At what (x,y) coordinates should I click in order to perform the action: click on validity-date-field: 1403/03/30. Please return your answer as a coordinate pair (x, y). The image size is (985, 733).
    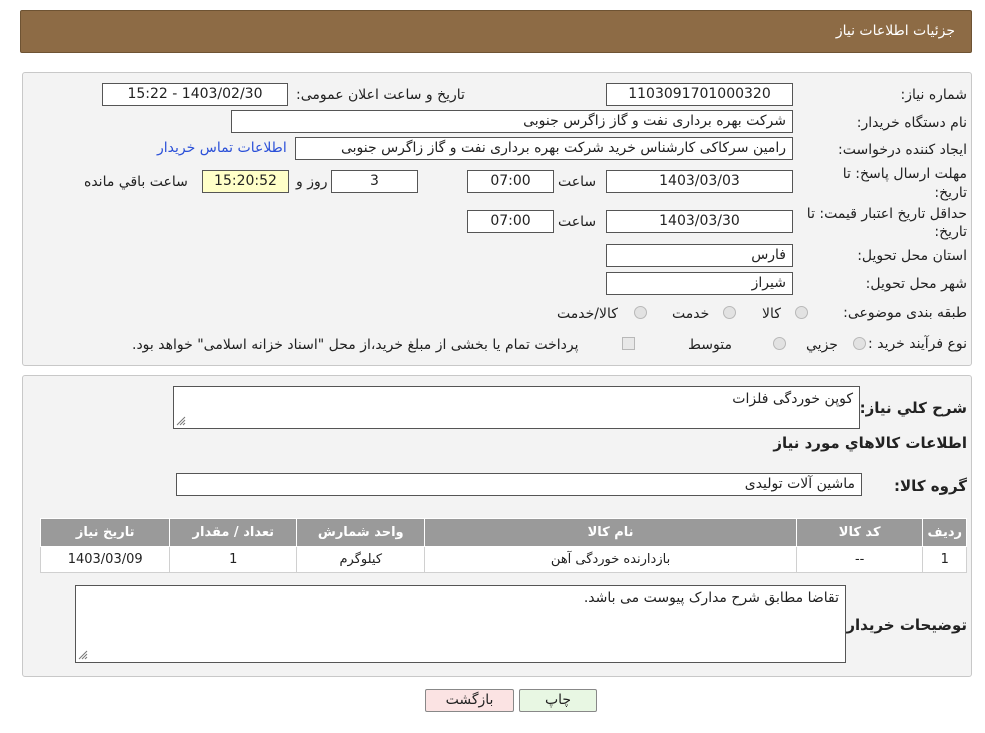
    Looking at the image, I should click on (699, 221).